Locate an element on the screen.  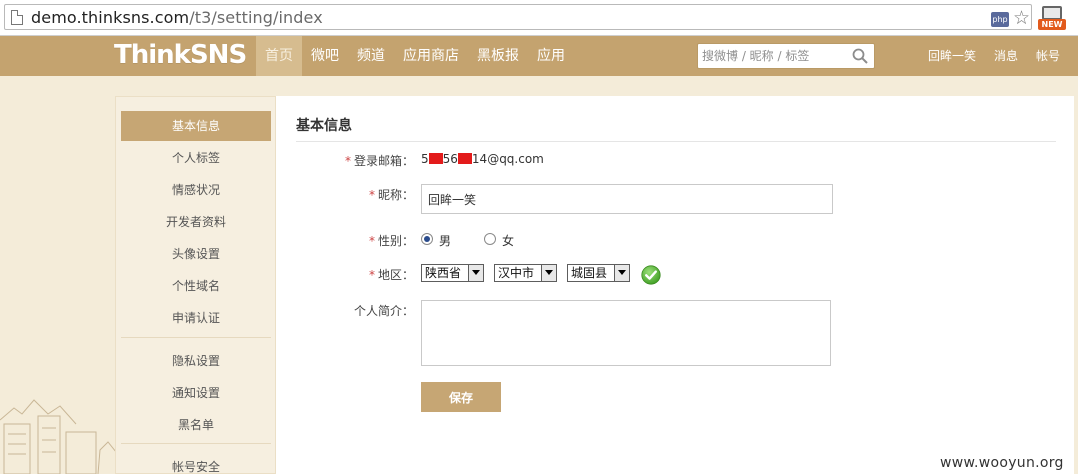
user-profile-link: 回眸一笑 is located at coordinates (952, 56).